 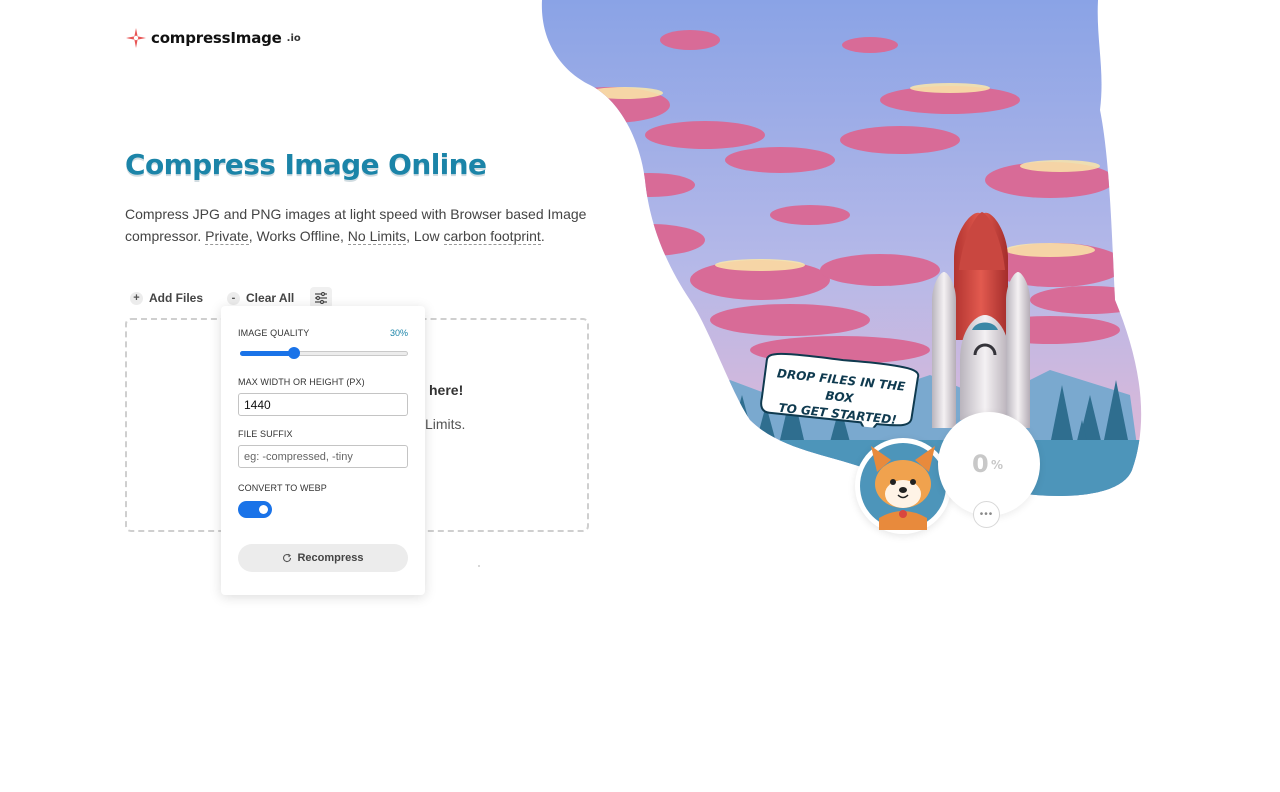 I want to click on ellipsis-icon: •••, so click(x=986, y=514).